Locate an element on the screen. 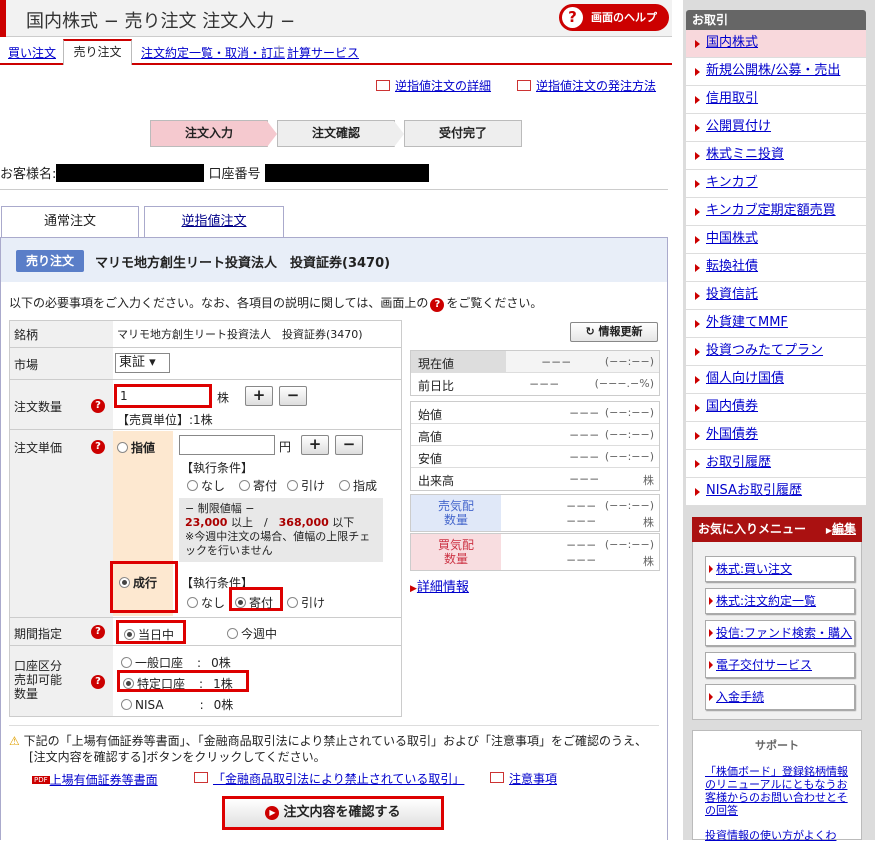 This screenshot has width=875, height=842. price-minus-button: − is located at coordinates (349, 445).